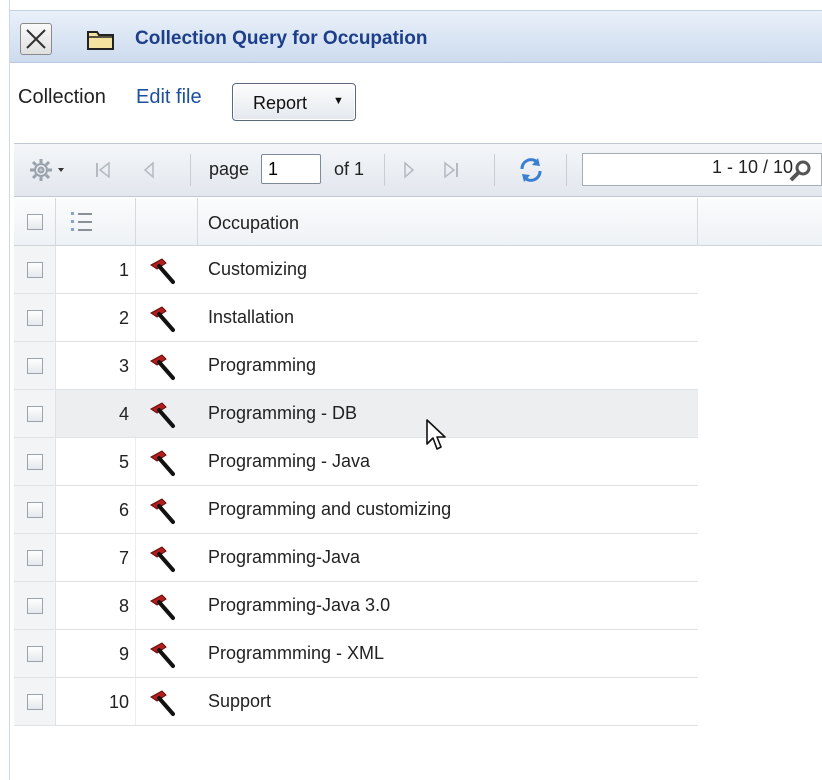 The width and height of the screenshot is (822, 780). Describe the element at coordinates (96, 413) in the screenshot. I see `row-number-cell: 4` at that location.